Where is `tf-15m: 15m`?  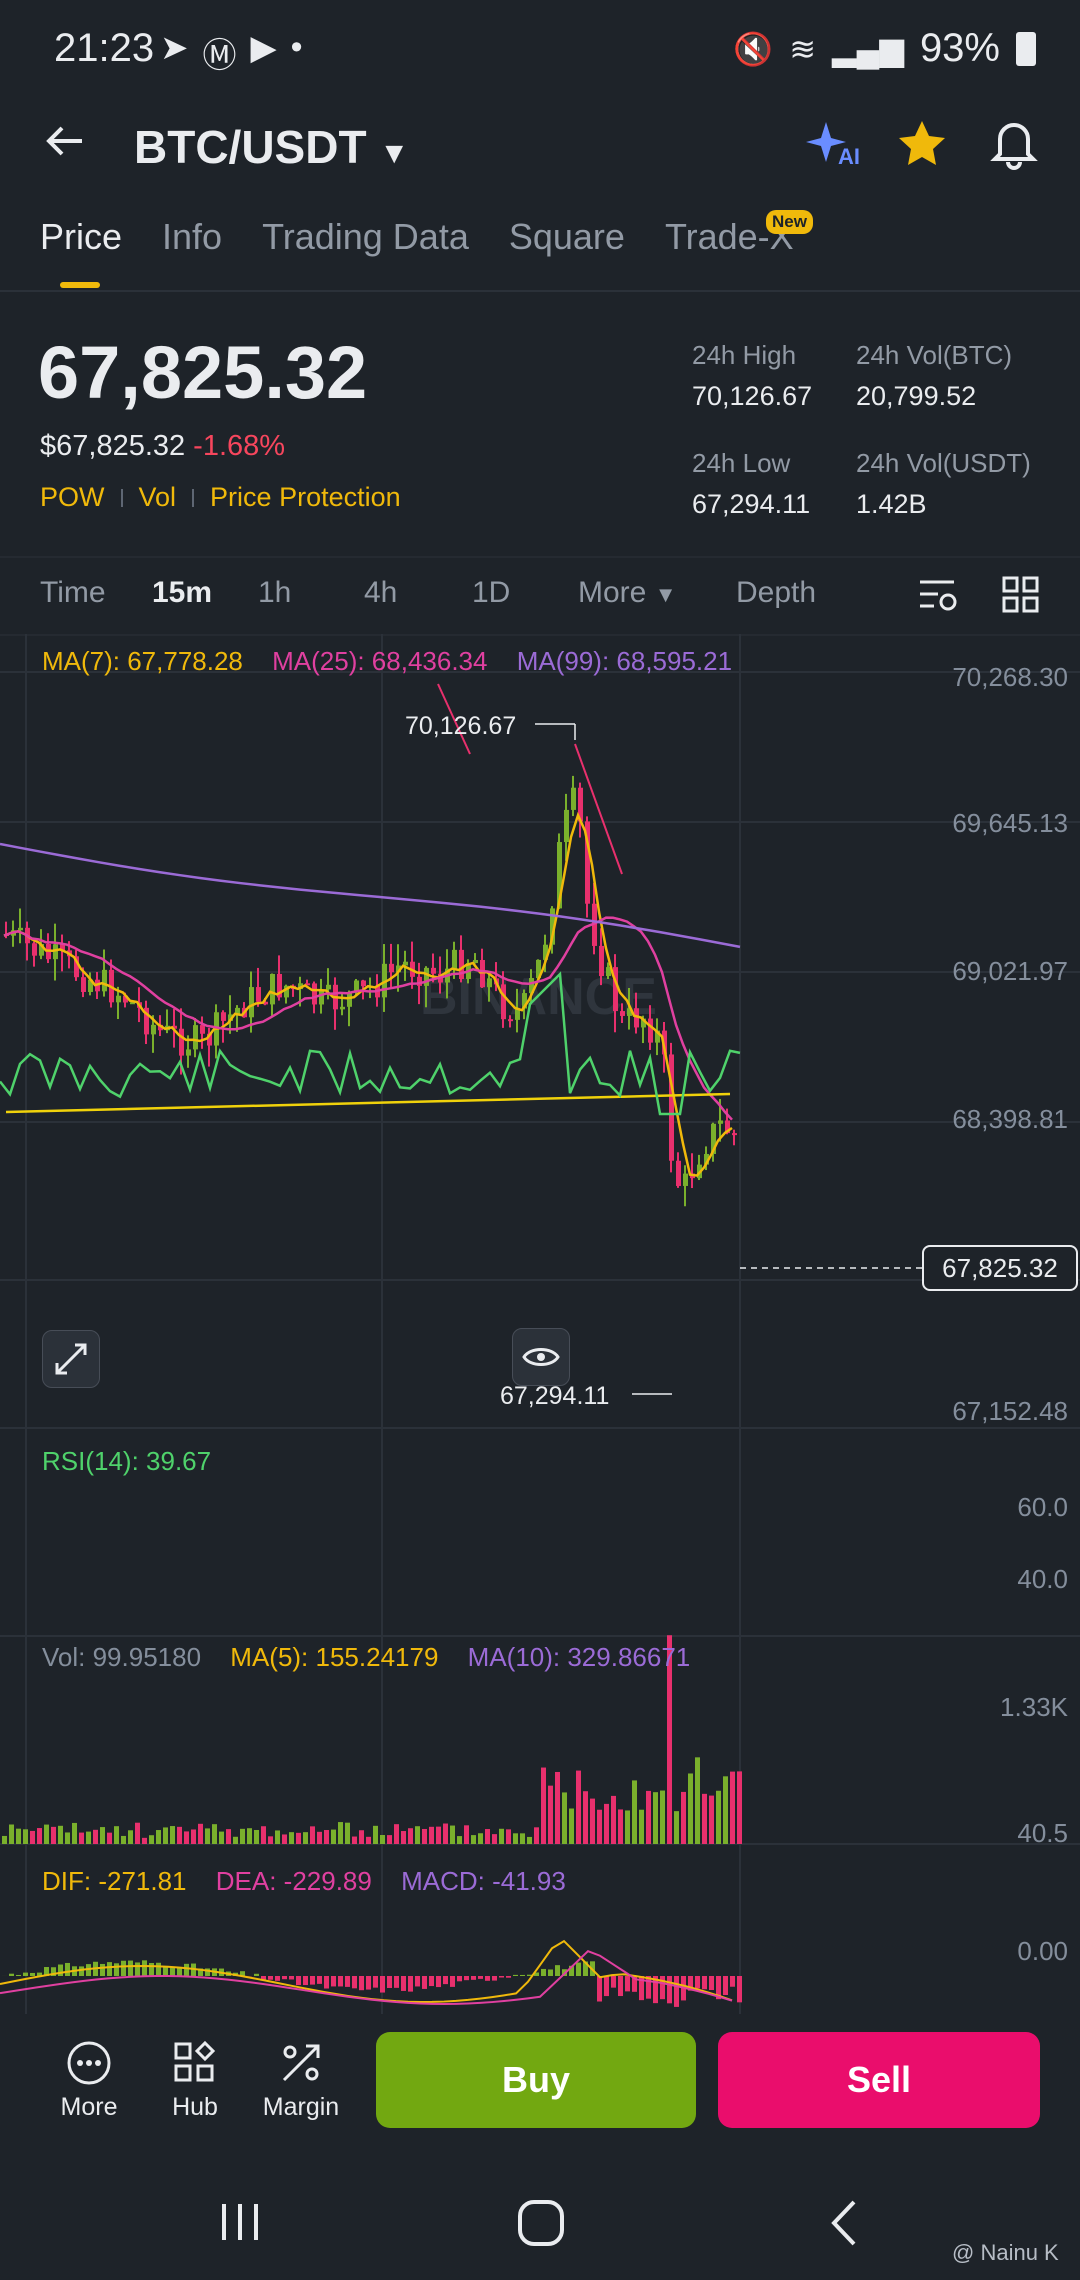 tf-15m: 15m is located at coordinates (182, 593).